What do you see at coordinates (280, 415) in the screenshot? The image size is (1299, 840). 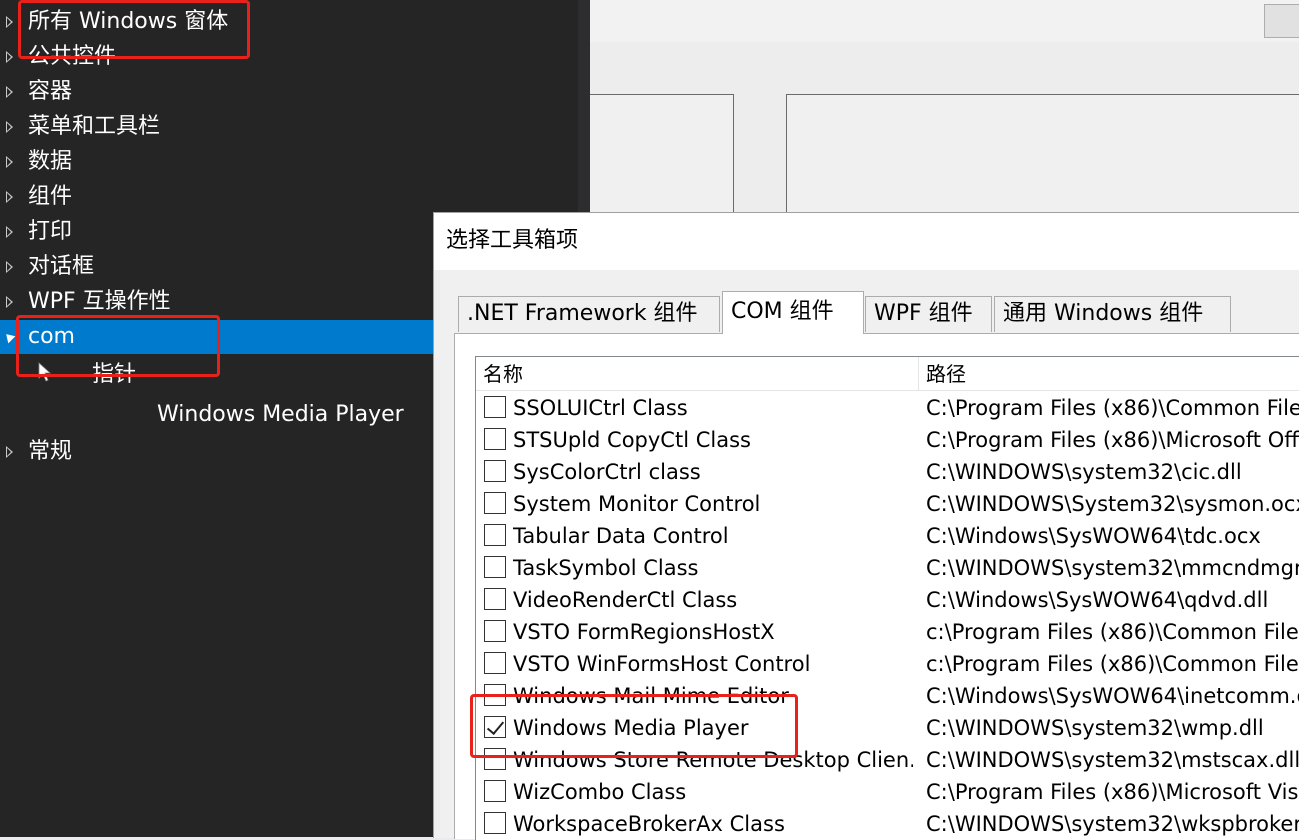 I see `toolbox-item-windows-media-player: Windows Media Player` at bounding box center [280, 415].